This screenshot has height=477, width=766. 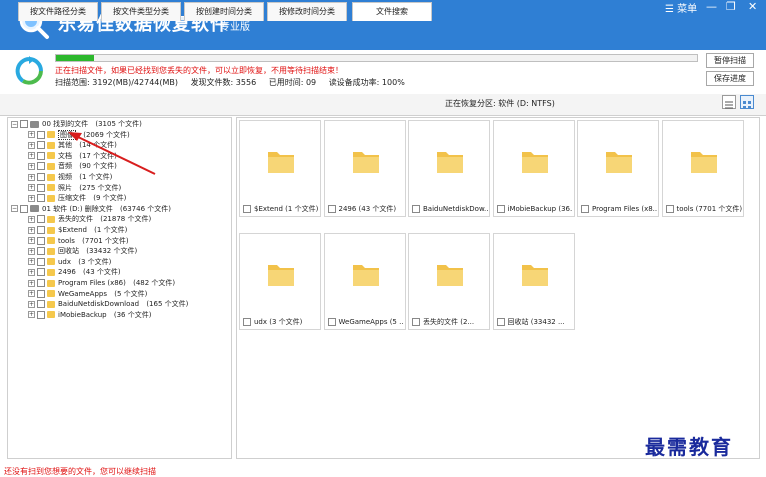 I want to click on tree-item: +2496 (43 个文件), so click(x=74, y=272).